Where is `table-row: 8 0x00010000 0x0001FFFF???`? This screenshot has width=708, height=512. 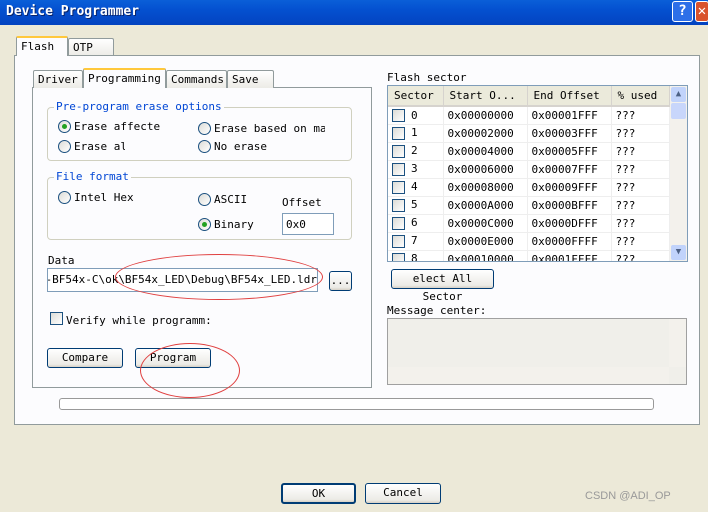
table-row: 8 0x00010000 0x0001FFFF??? is located at coordinates (529, 256).